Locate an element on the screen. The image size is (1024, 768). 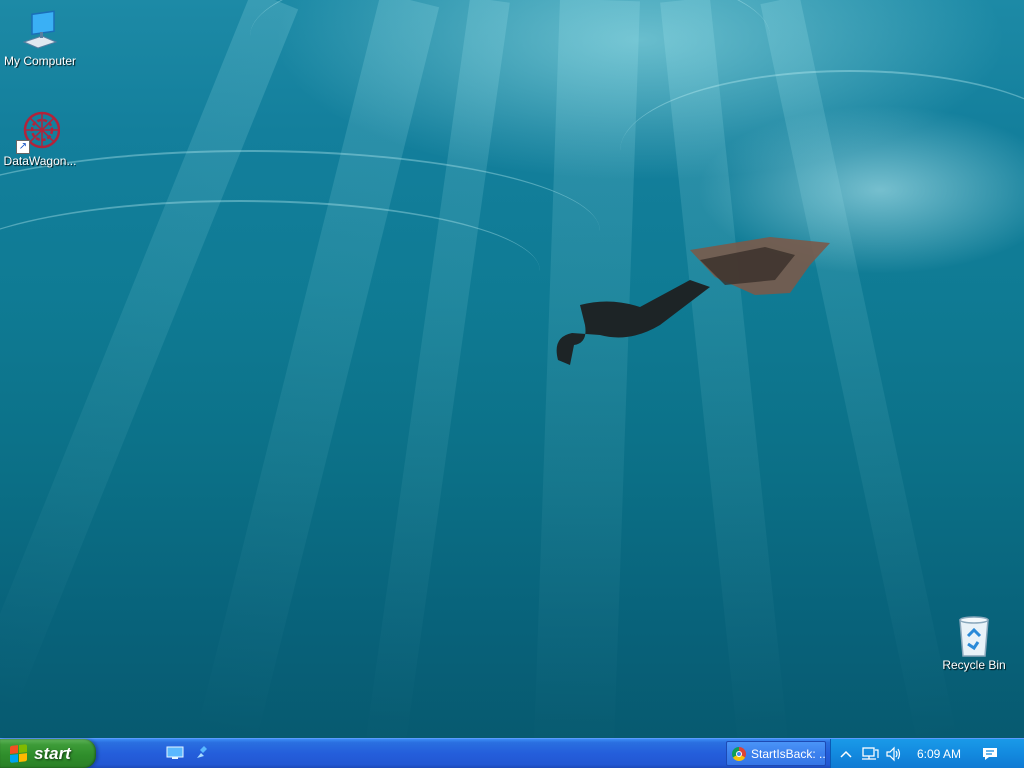
desktop-icon-label: My Computer is located at coordinates (40, 61).